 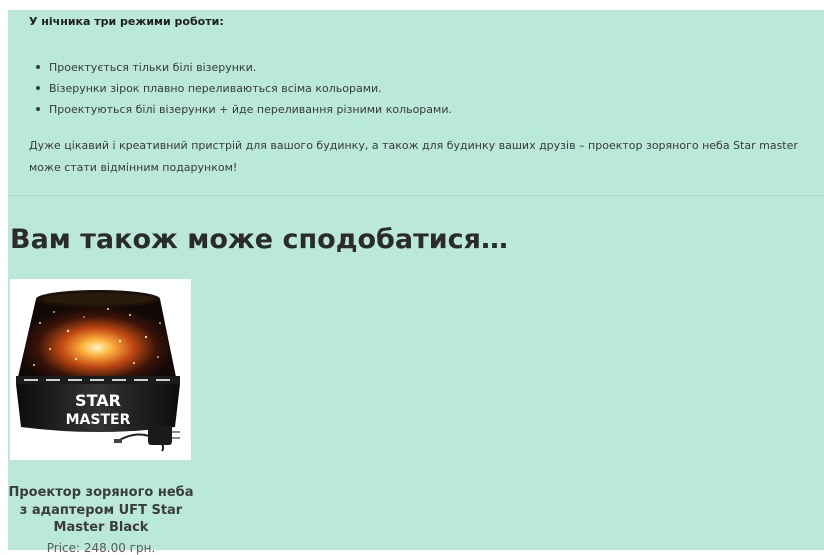 I want to click on list-item-text: Проектується тільки білі візерунки., so click(x=153, y=67).